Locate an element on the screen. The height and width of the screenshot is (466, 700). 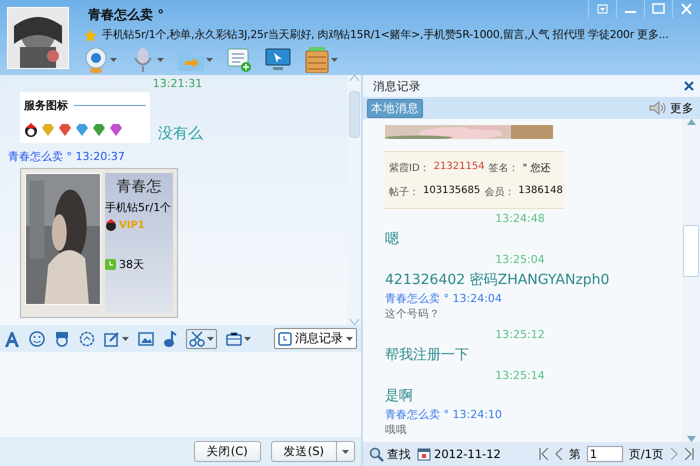
message-add-icon is located at coordinates (239, 60).